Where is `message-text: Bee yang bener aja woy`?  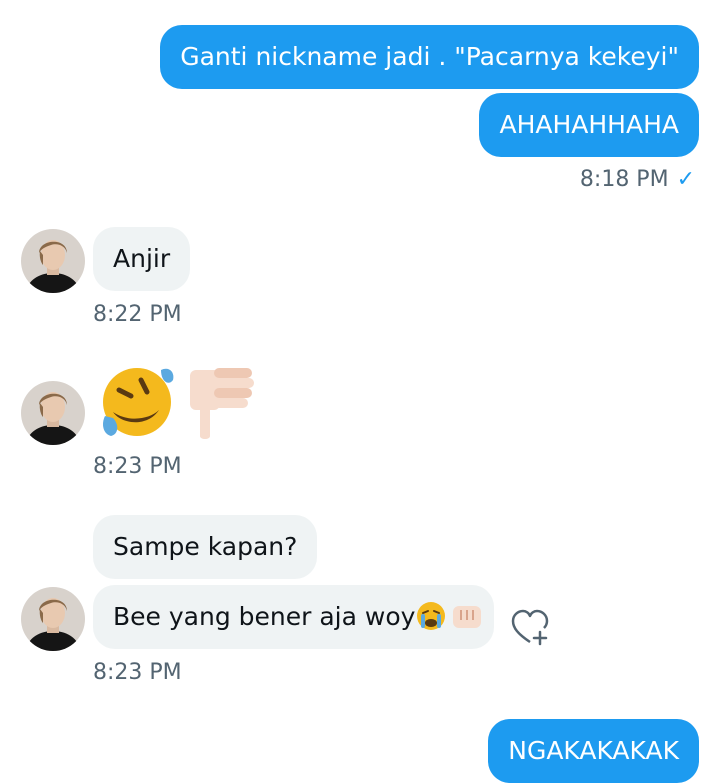 message-text: Bee yang bener aja woy is located at coordinates (264, 616).